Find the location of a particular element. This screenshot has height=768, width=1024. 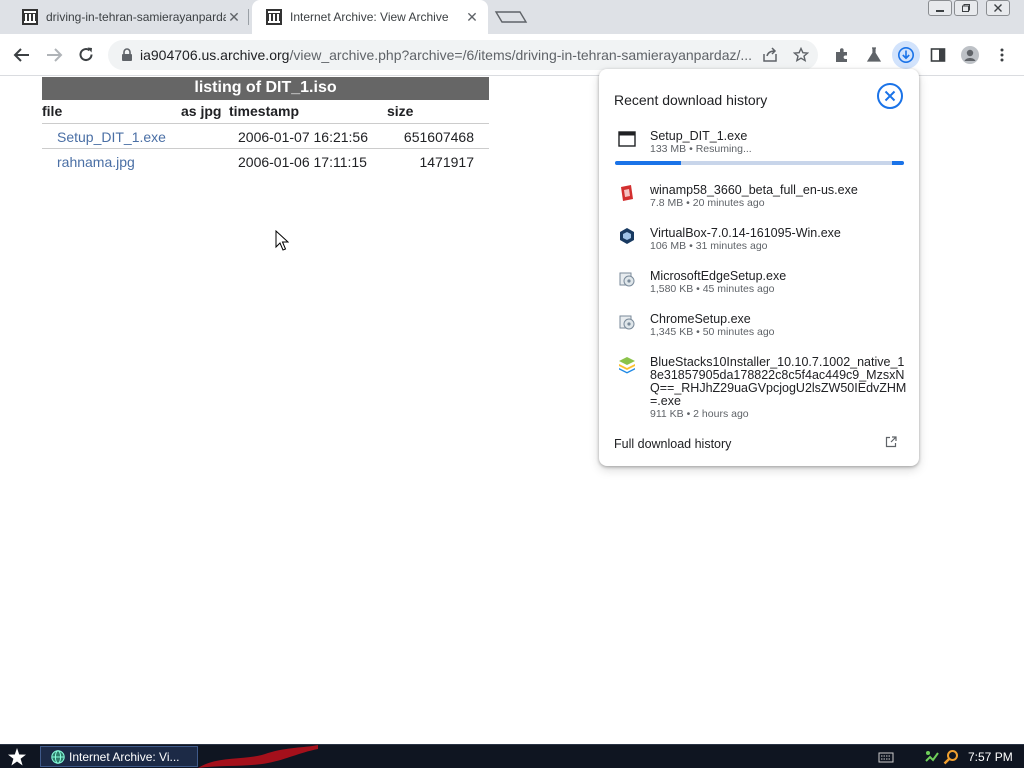

open-external-icon is located at coordinates (891, 442).